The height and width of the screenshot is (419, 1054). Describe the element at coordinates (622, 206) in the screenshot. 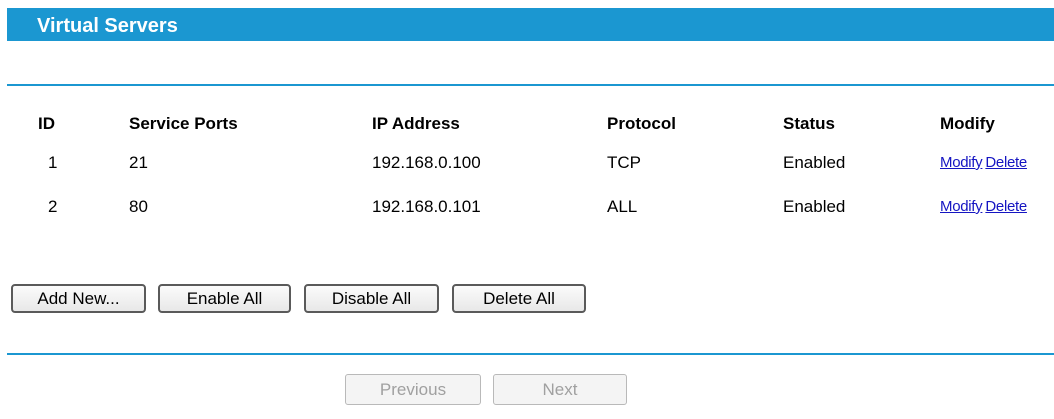

I see `row-2-protocol: ALL` at that location.